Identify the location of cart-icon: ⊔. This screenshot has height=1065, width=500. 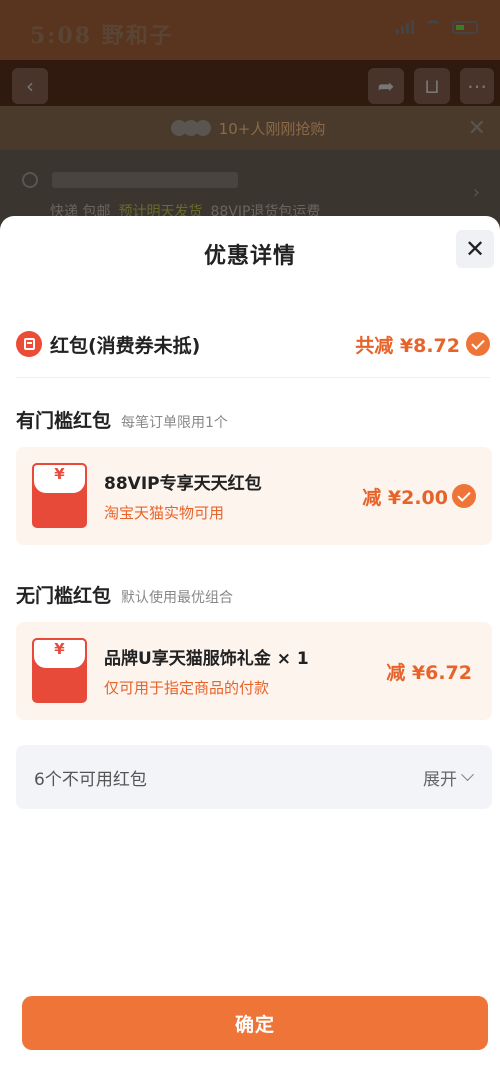
(432, 86).